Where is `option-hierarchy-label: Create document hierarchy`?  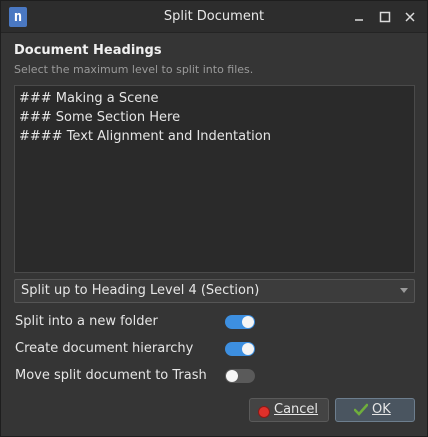
option-hierarchy-label: Create document hierarchy is located at coordinates (104, 348).